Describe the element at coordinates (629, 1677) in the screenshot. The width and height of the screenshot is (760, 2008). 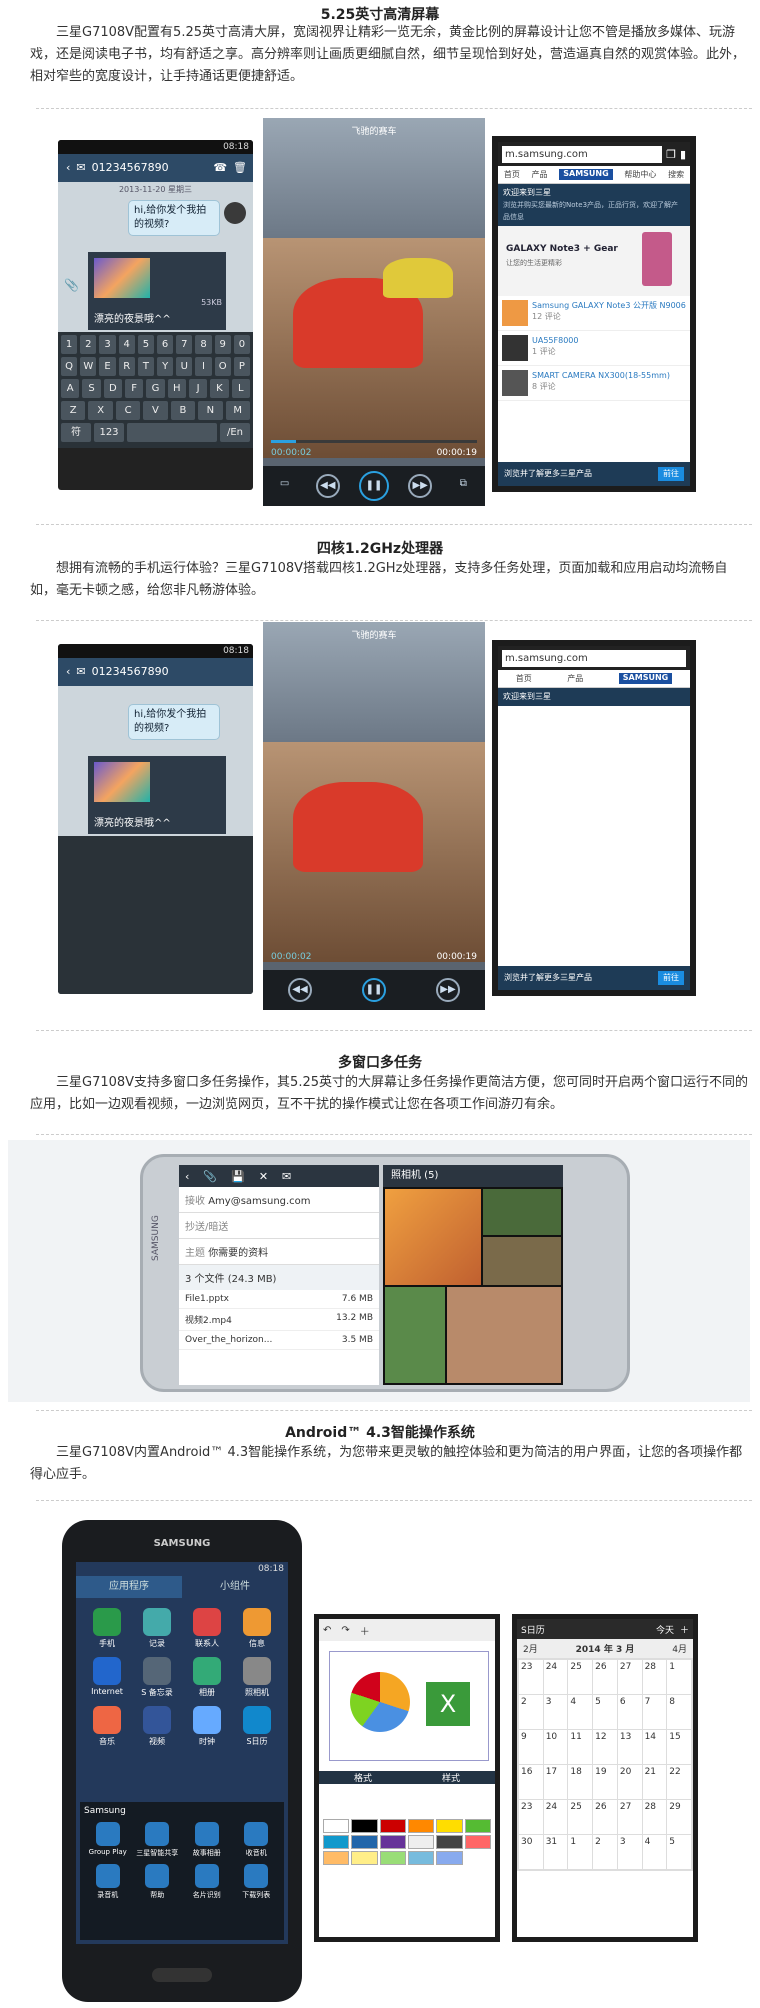
I see `calendar-day: 27` at that location.